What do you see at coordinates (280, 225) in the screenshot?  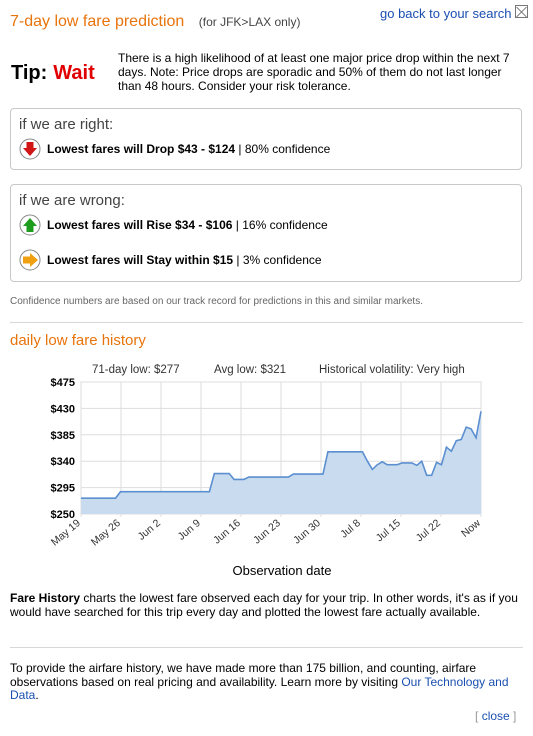 I see `rise-confidence: | 16% confidence` at bounding box center [280, 225].